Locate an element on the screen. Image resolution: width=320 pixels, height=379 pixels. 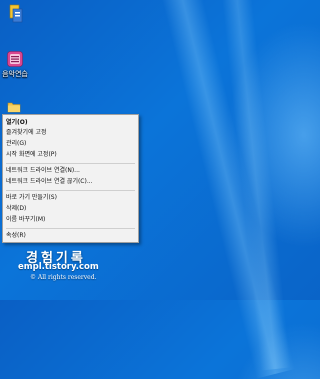
watermark-copyright: © All rights reserved. is located at coordinates (63, 277).